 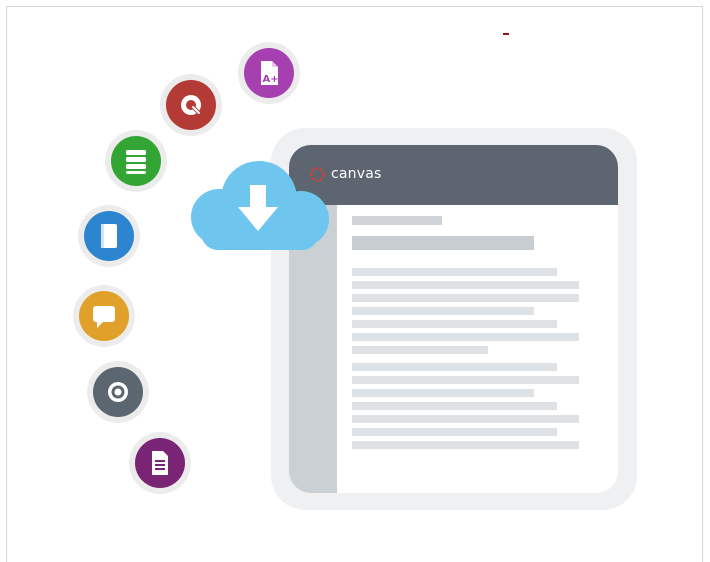 I want to click on red-dash-mark, so click(x=506, y=34).